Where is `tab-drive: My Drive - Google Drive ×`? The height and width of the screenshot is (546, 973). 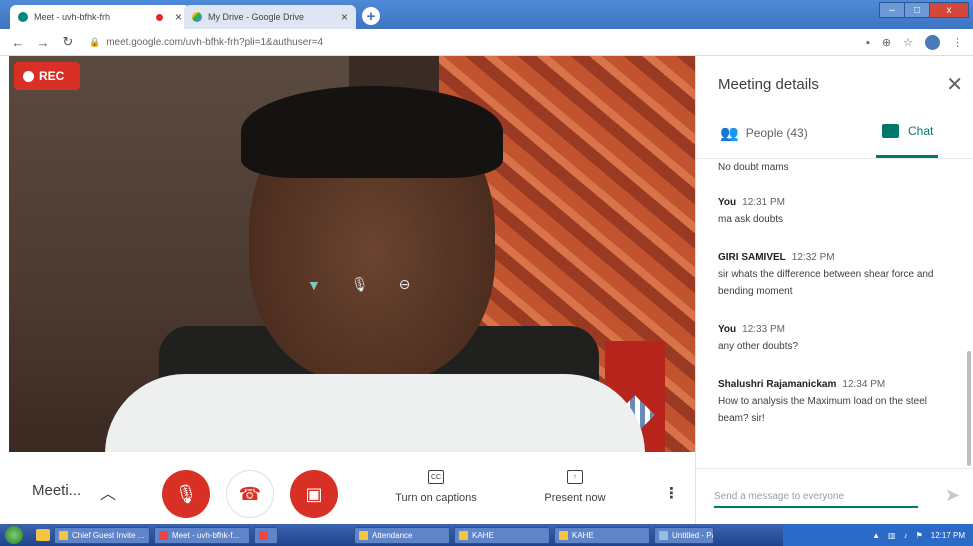
tab-drive: My Drive - Google Drive × is located at coordinates (270, 17).